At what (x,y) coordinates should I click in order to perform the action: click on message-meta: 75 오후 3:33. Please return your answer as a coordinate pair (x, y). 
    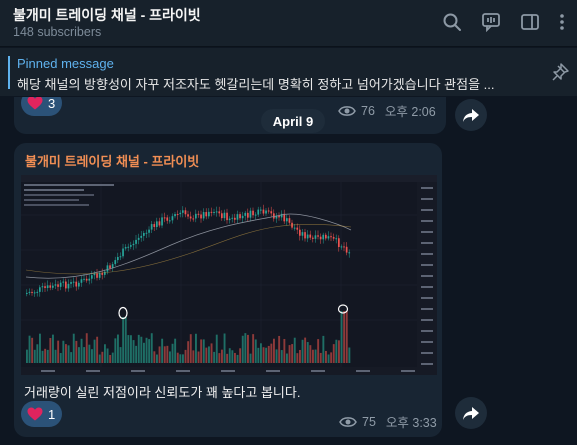
    Looking at the image, I should click on (388, 421).